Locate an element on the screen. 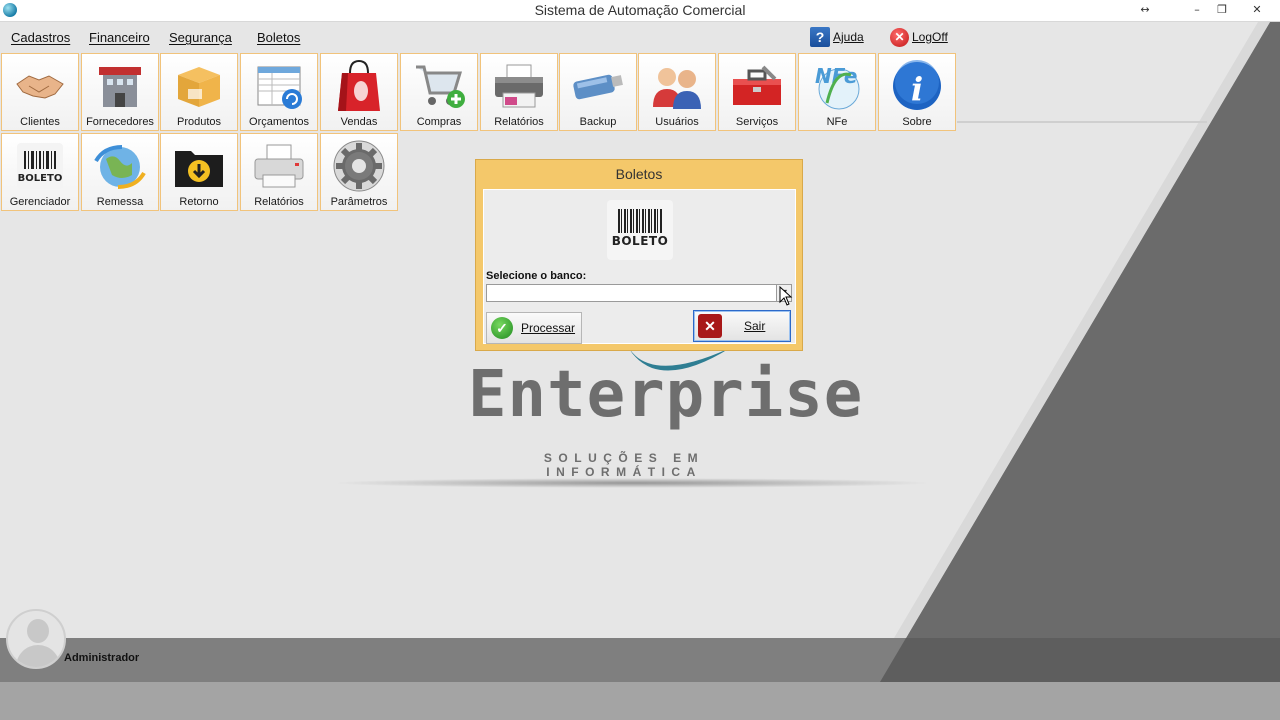 The height and width of the screenshot is (720, 1280). sair-button: ✕ Sair is located at coordinates (742, 326).